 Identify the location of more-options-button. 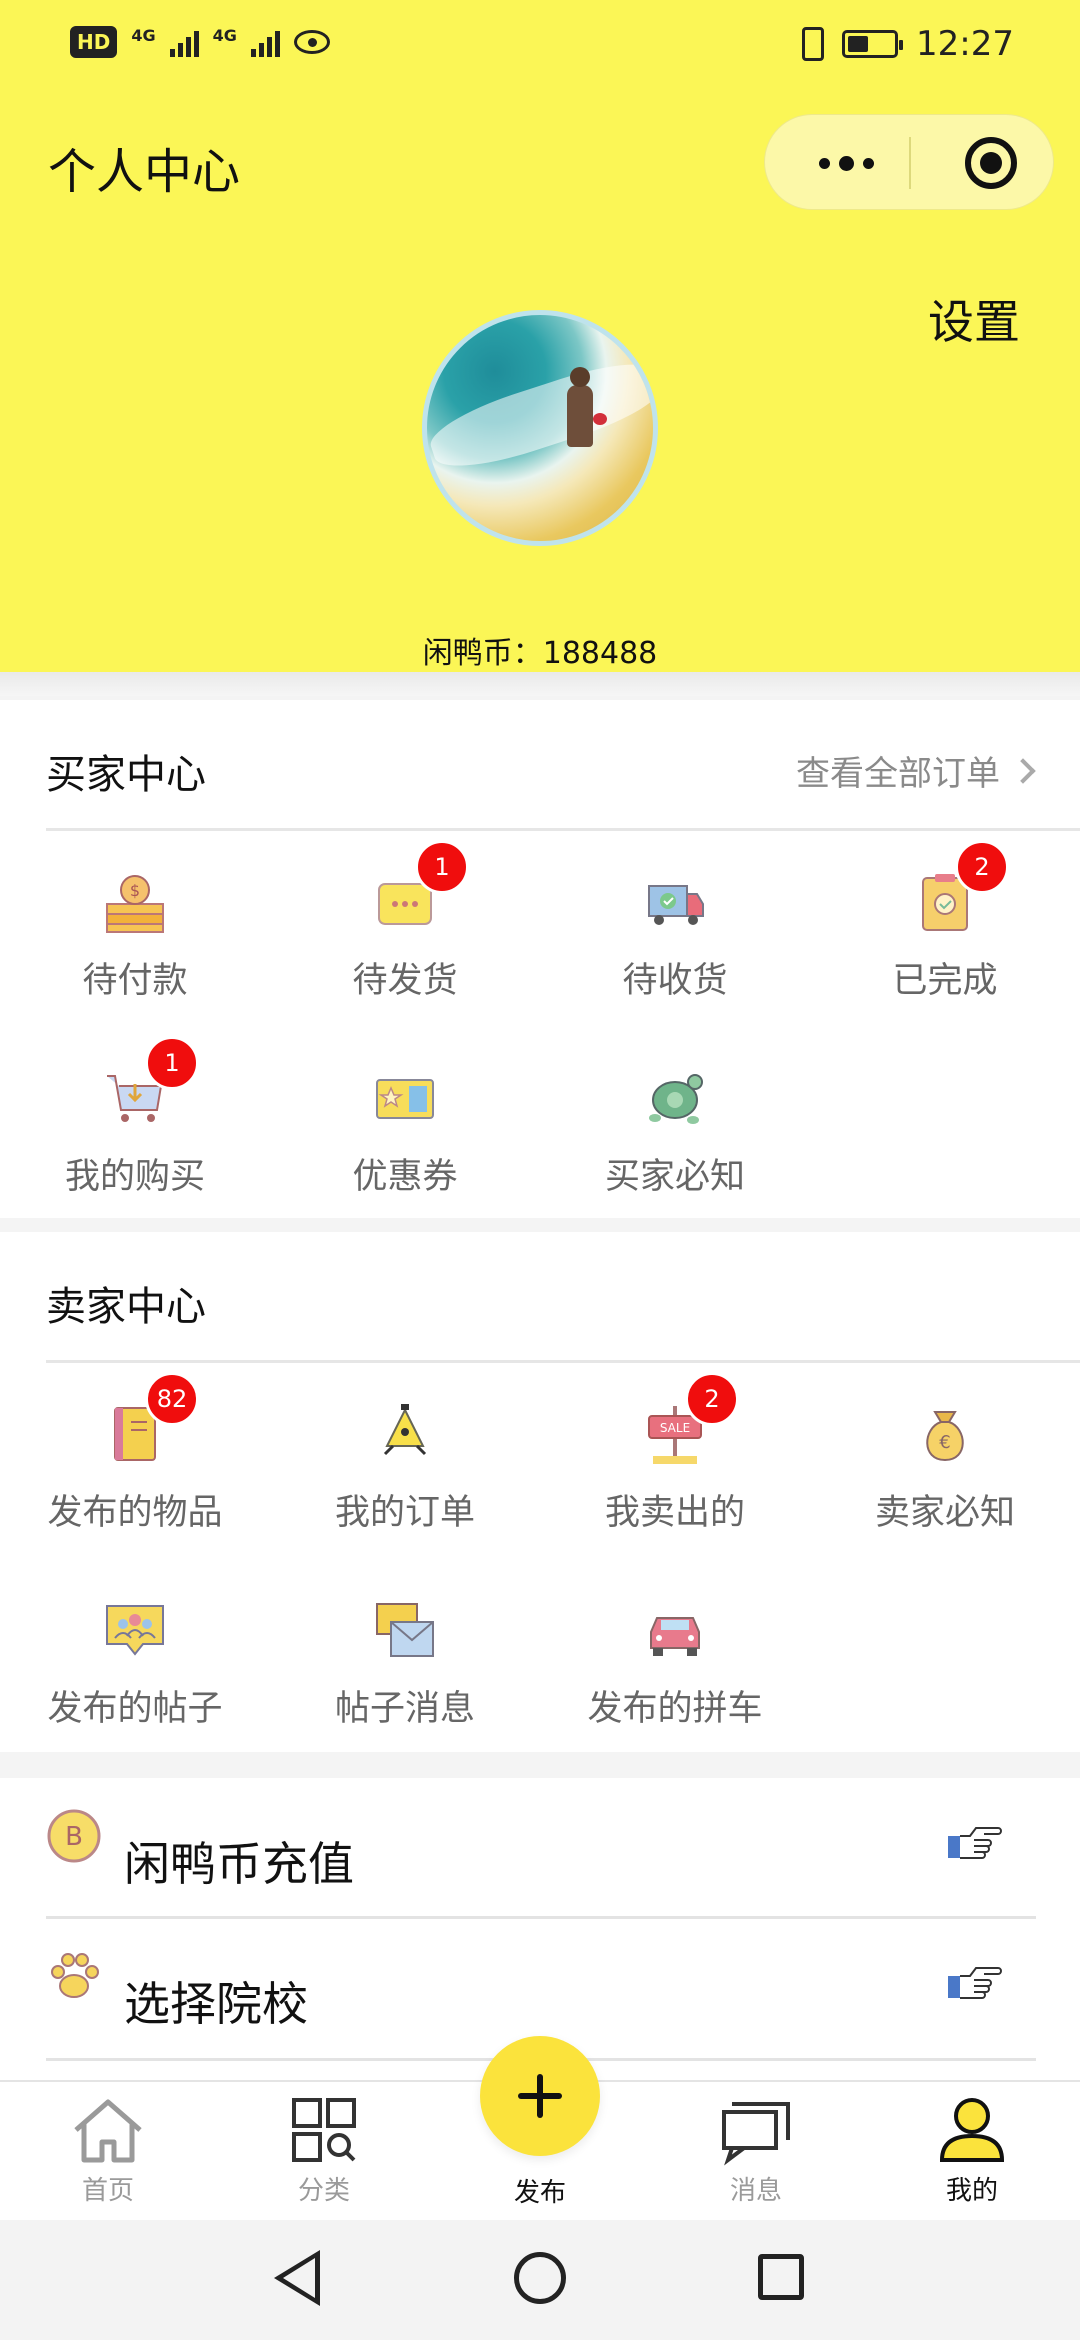
(846, 163).